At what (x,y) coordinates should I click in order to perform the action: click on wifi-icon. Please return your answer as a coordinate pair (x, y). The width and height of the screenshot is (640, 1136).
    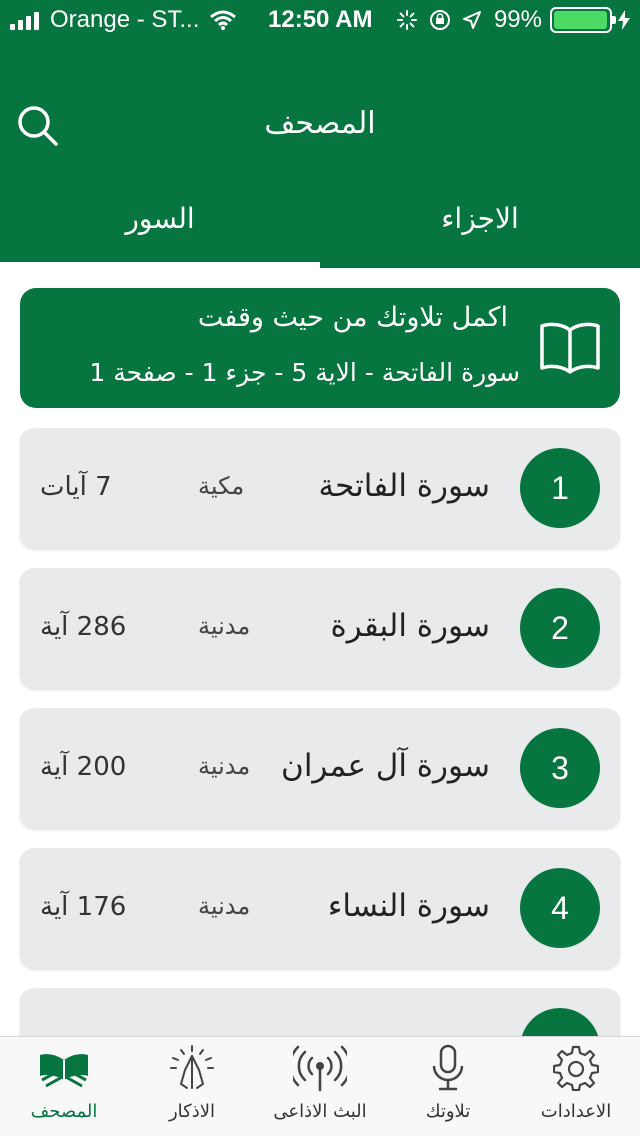
    Looking at the image, I should click on (223, 20).